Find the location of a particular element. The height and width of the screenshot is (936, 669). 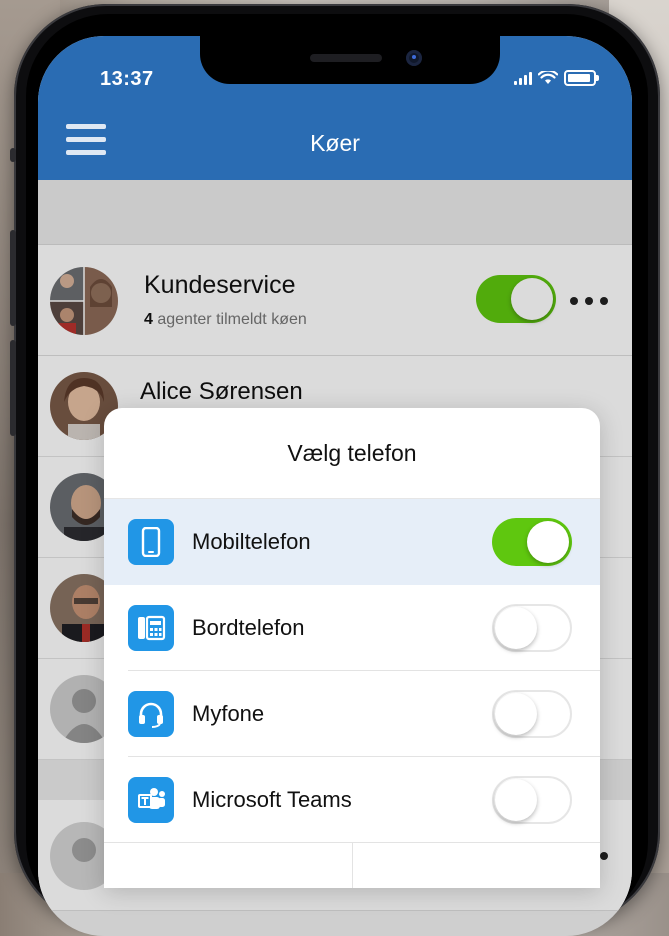

phone-notch is located at coordinates (350, 60).